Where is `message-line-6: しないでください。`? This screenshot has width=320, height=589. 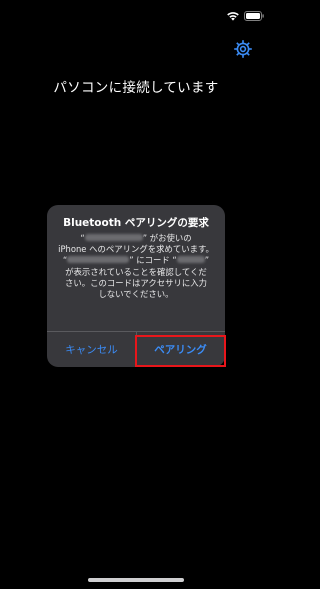
message-line-6: しないでください。 is located at coordinates (136, 294).